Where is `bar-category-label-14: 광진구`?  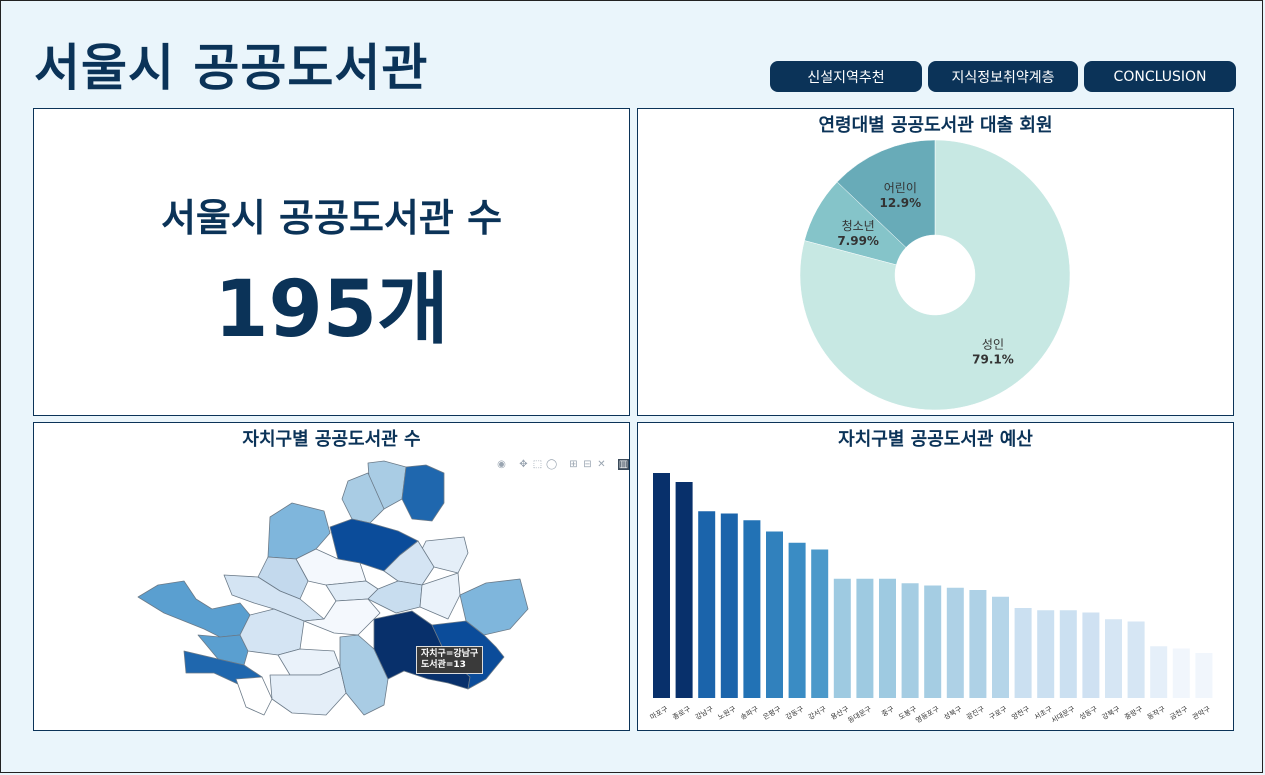 bar-category-label-14: 광진구 is located at coordinates (976, 713).